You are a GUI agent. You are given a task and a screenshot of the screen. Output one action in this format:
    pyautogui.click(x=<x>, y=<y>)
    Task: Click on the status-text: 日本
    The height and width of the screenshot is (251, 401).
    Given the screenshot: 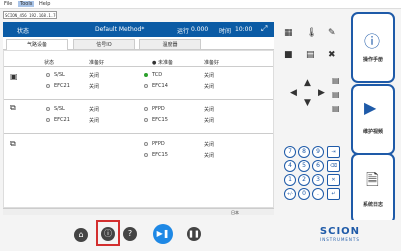 What is the action you would take?
    pyautogui.click(x=235, y=212)
    